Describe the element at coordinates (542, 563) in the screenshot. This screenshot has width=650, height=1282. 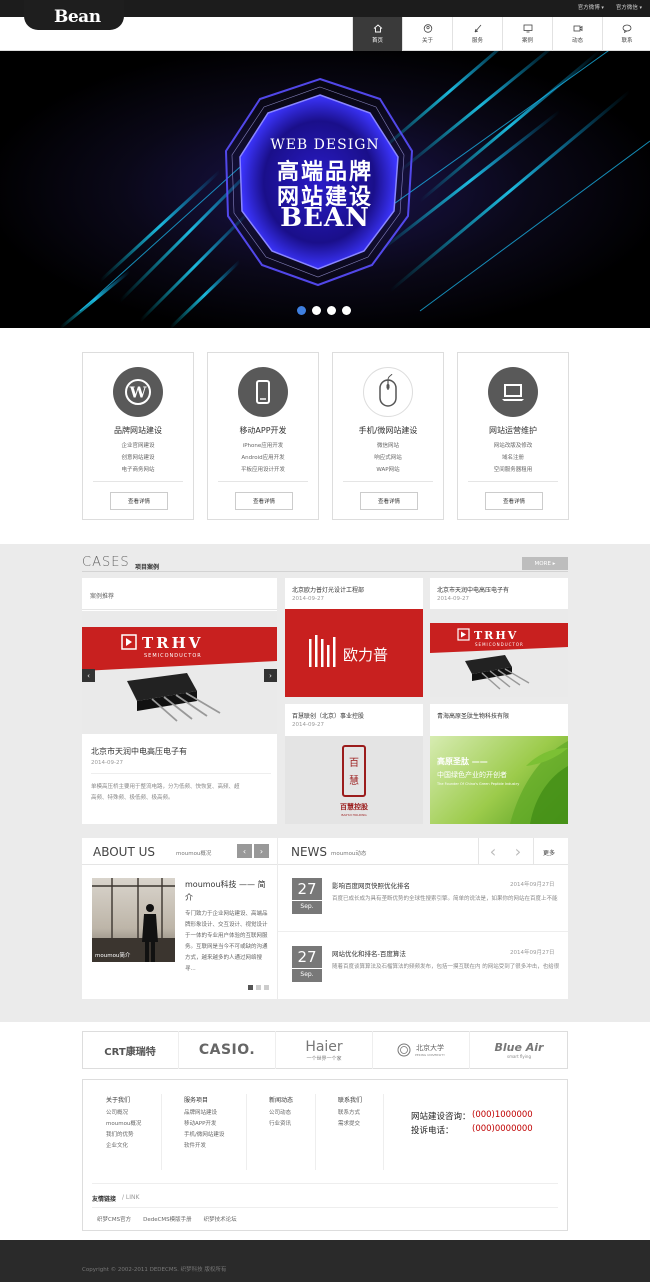
I see `more-label: MORE` at that location.